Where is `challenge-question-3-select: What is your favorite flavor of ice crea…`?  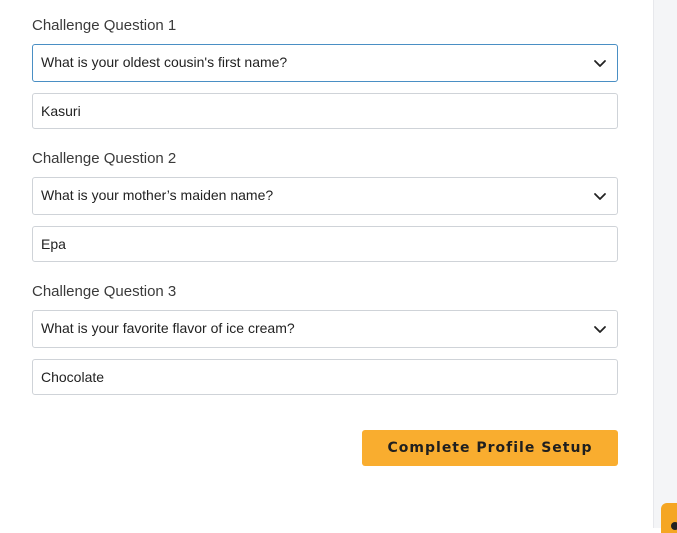 challenge-question-3-select: What is your favorite flavor of ice crea… is located at coordinates (325, 329).